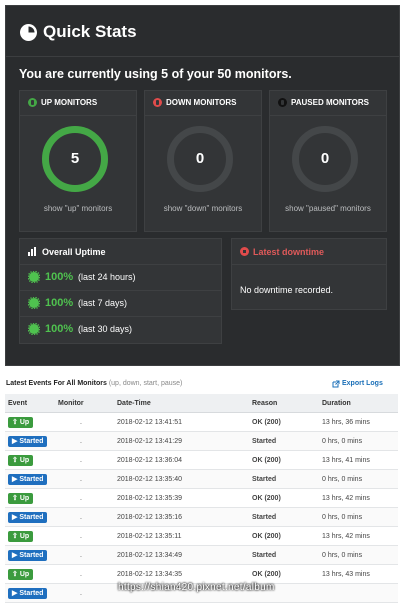  What do you see at coordinates (30, 403) in the screenshot?
I see `col-event: Event` at bounding box center [30, 403].